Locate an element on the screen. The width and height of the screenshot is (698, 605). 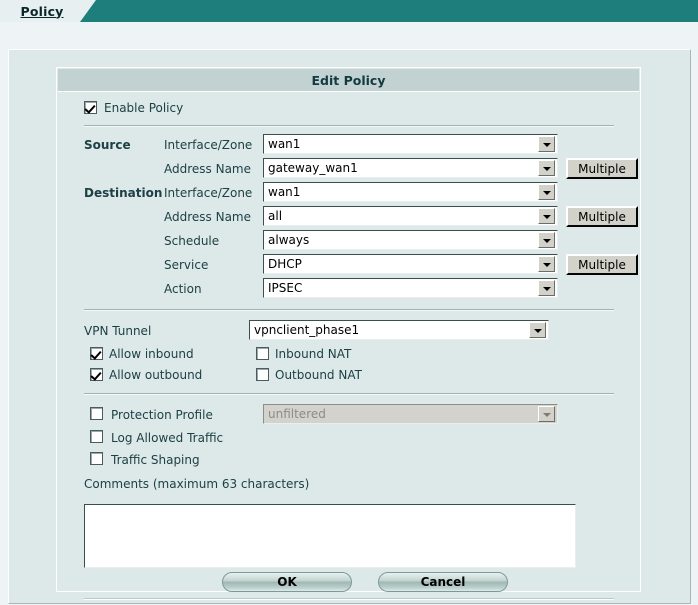
vpn-tunnel-label: VPN Tunnel is located at coordinates (118, 331).